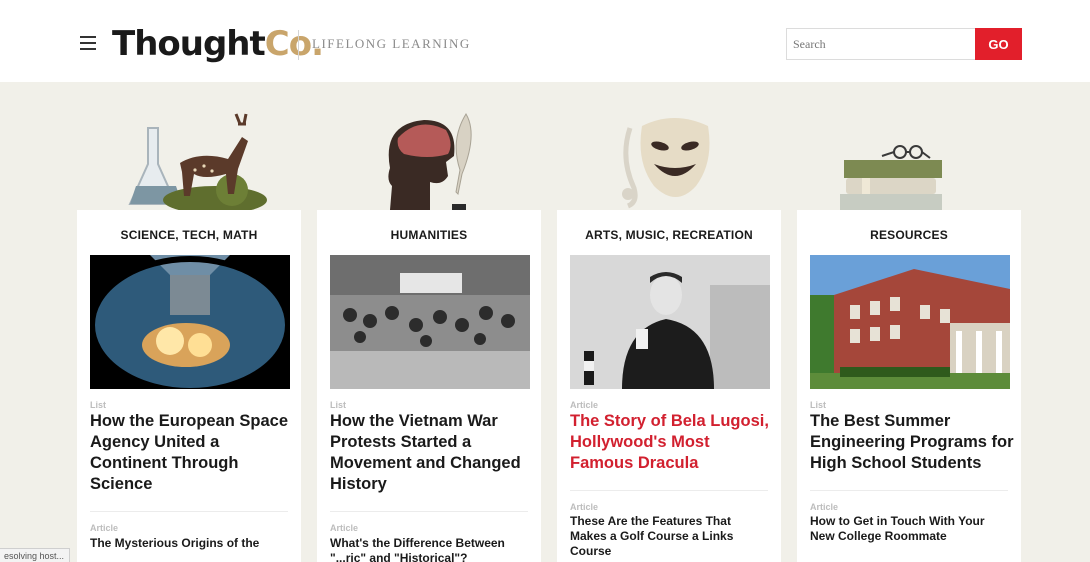  Describe the element at coordinates (189, 44) in the screenshot. I see `logo-main-text: Thought` at that location.